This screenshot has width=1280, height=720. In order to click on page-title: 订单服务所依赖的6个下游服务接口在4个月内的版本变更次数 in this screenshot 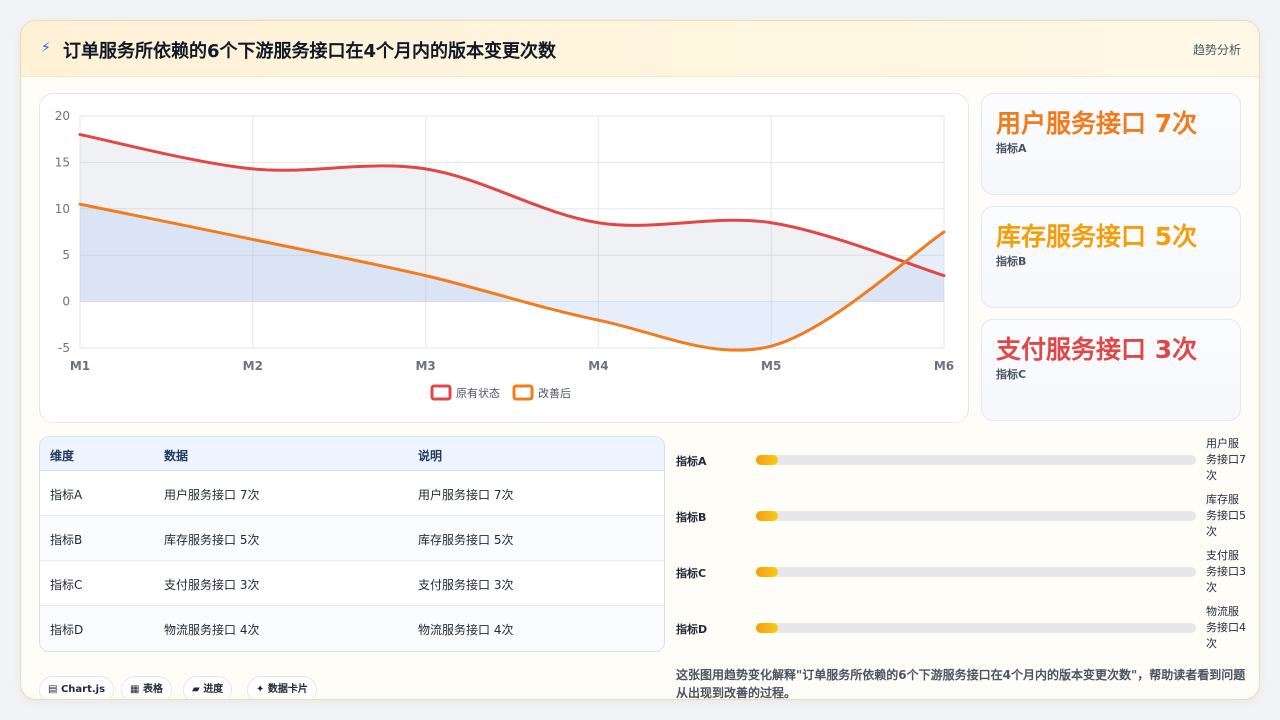, I will do `click(310, 51)`.